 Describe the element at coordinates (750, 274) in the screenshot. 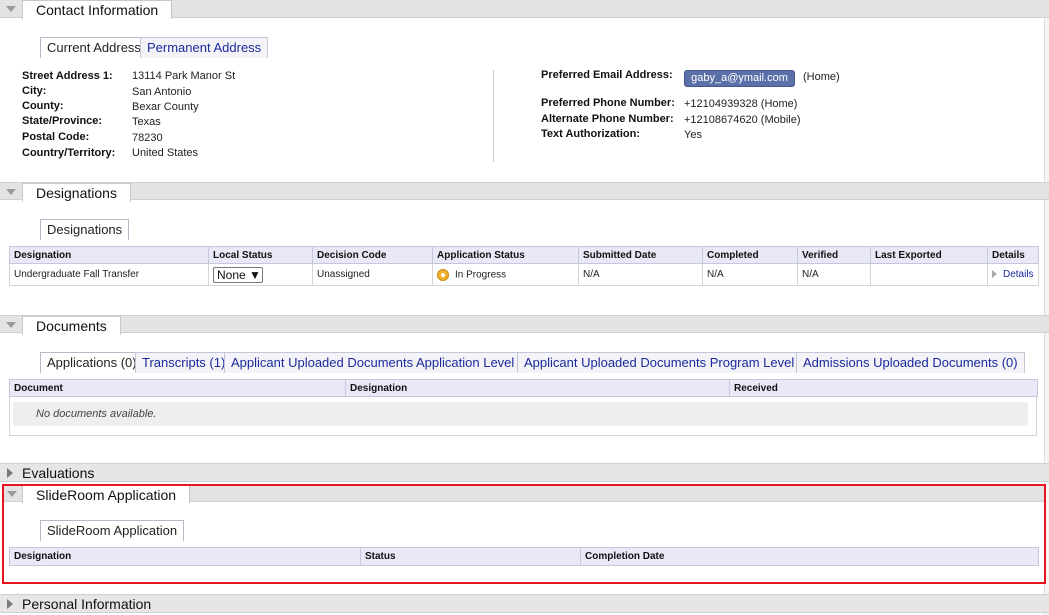

I see `cell-completed: N/A` at that location.